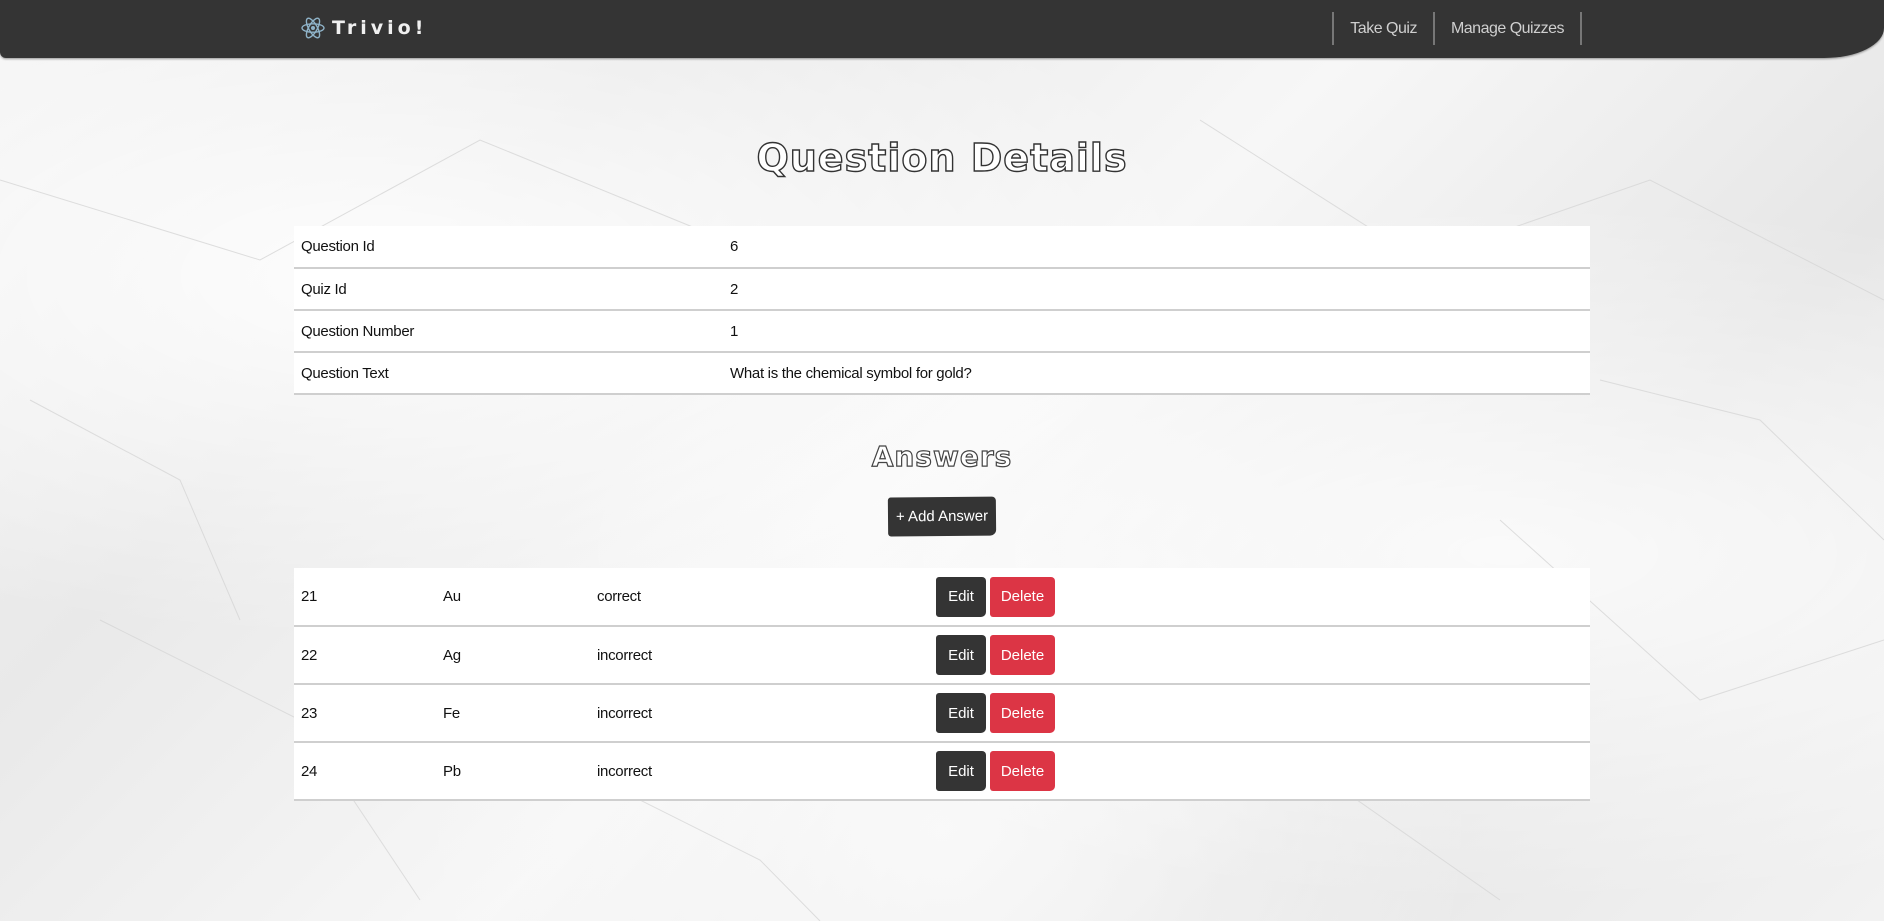  What do you see at coordinates (452, 655) in the screenshot?
I see `answer-text: Ag` at bounding box center [452, 655].